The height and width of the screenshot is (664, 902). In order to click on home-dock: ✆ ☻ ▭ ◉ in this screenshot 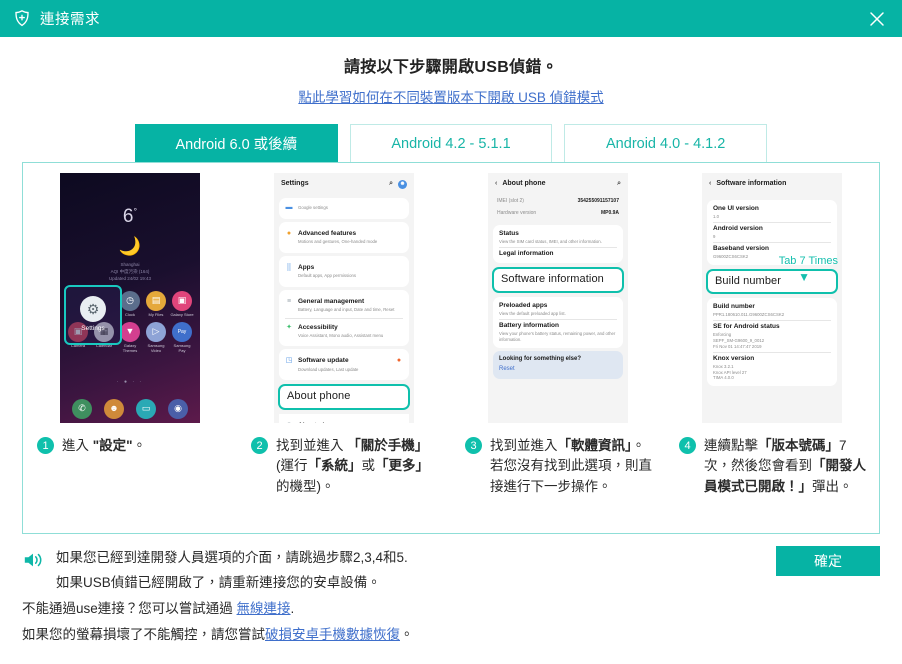, I will do `click(130, 409)`.